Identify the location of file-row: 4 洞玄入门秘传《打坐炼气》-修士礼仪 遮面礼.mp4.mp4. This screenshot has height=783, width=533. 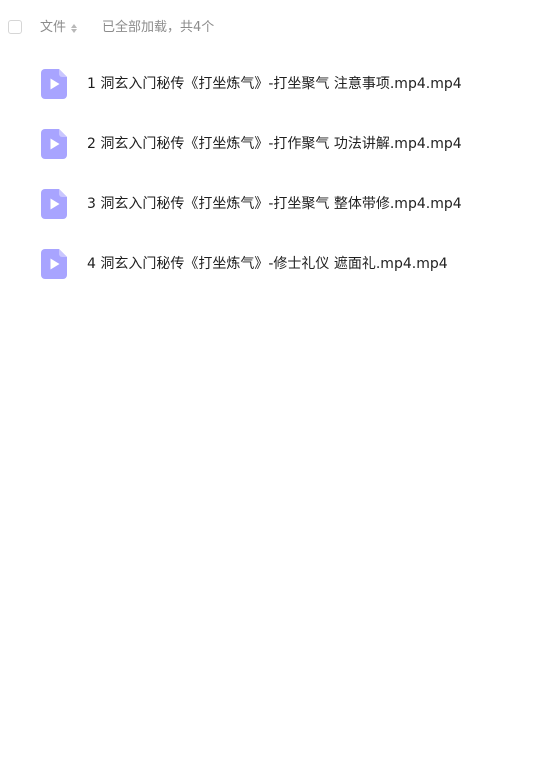
(266, 264).